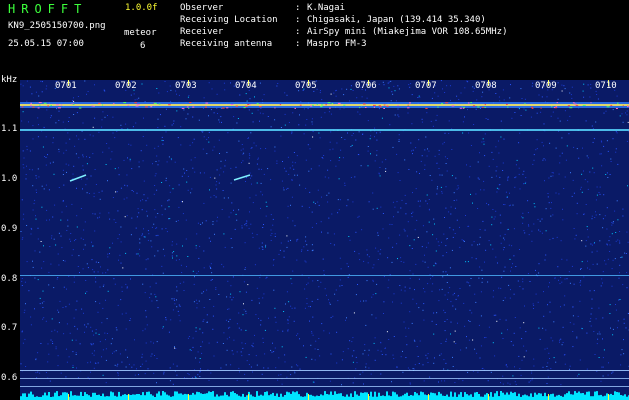 Image resolution: width=629 pixels, height=400 pixels. Describe the element at coordinates (298, 44) in the screenshot. I see `info-sep: :` at that location.